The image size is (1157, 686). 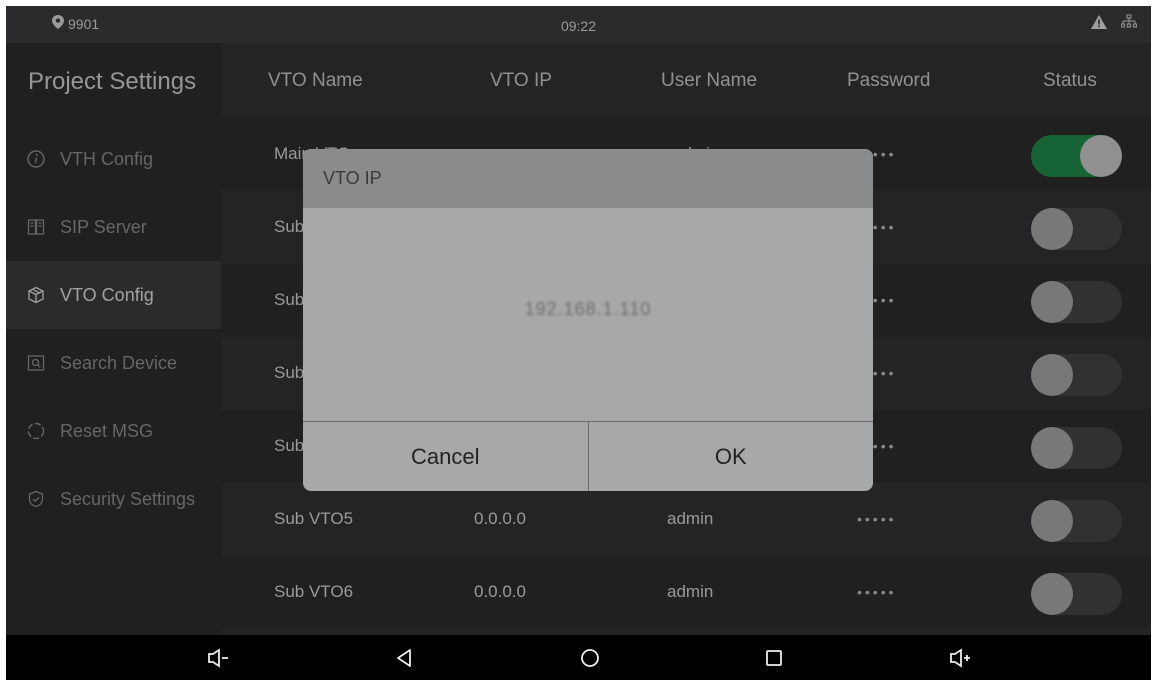 What do you see at coordinates (774, 658) in the screenshot?
I see `recents-icon` at bounding box center [774, 658].